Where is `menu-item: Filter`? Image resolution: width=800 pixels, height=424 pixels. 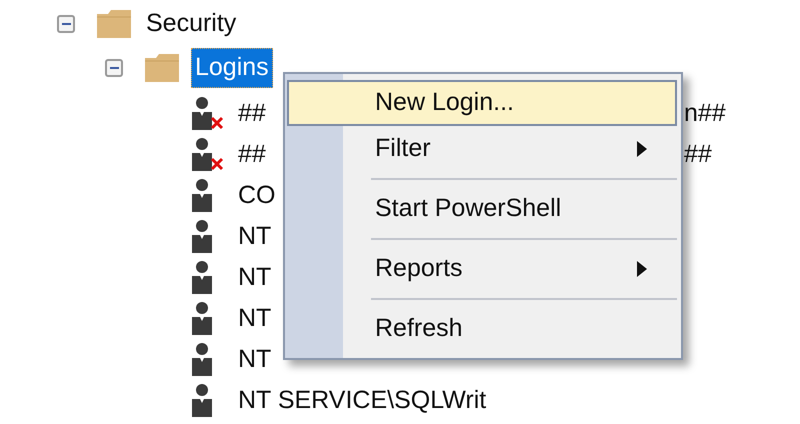
menu-item: Filter is located at coordinates (482, 149).